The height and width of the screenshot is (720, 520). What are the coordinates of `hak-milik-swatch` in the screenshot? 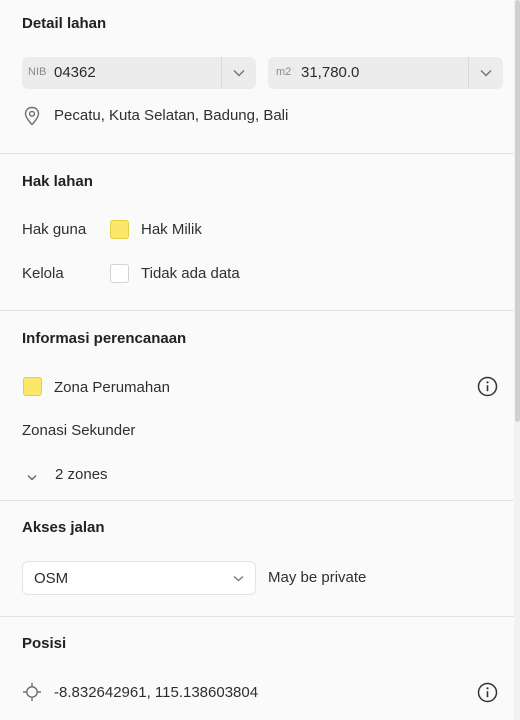 It's located at (119, 229).